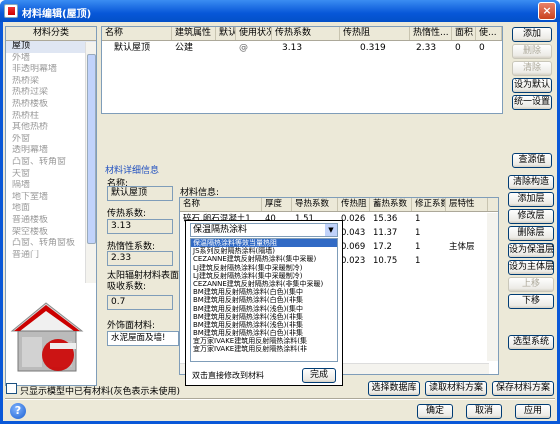 Image resolution: width=560 pixels, height=424 pixels. I want to click on col-header: 默认, so click(226, 33).